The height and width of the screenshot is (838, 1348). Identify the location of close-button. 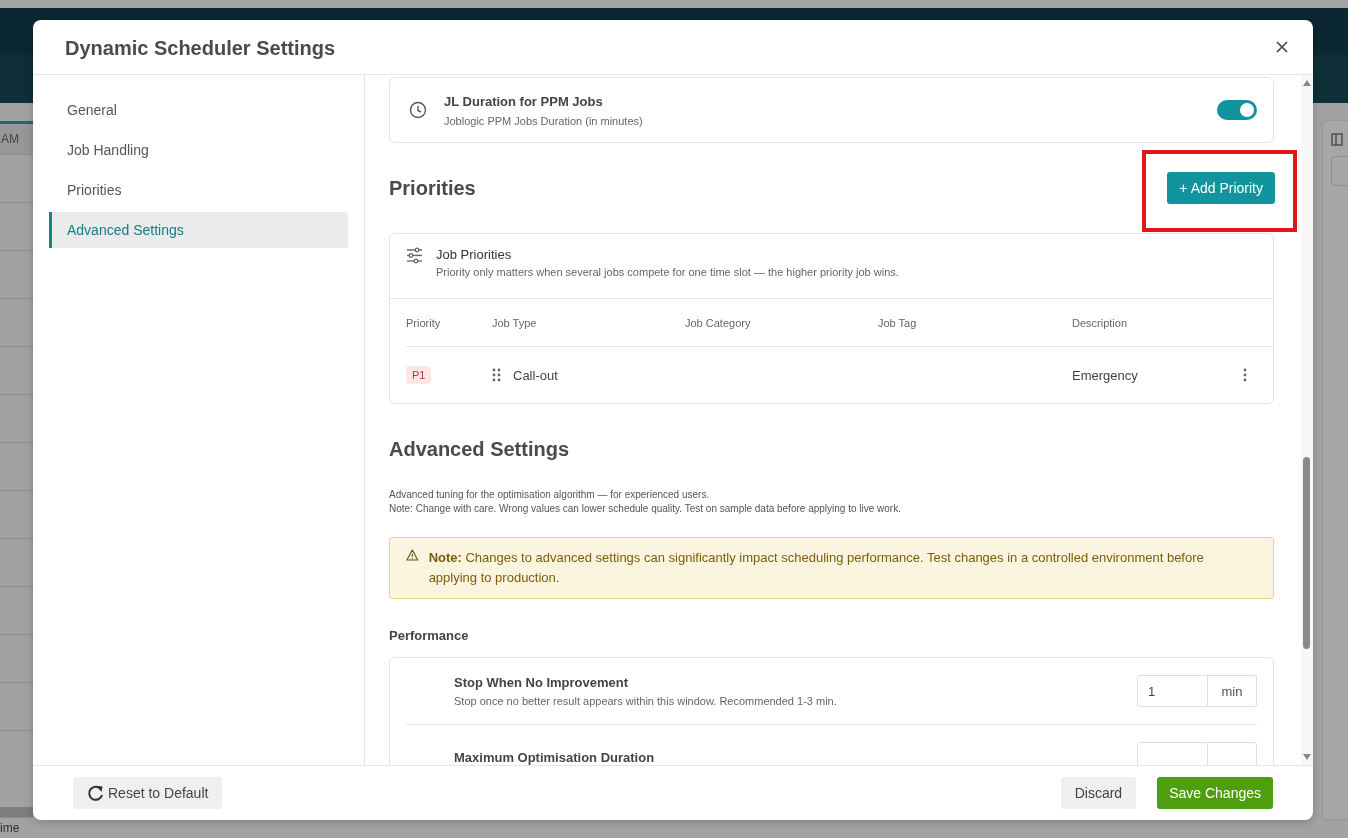
(1282, 47).